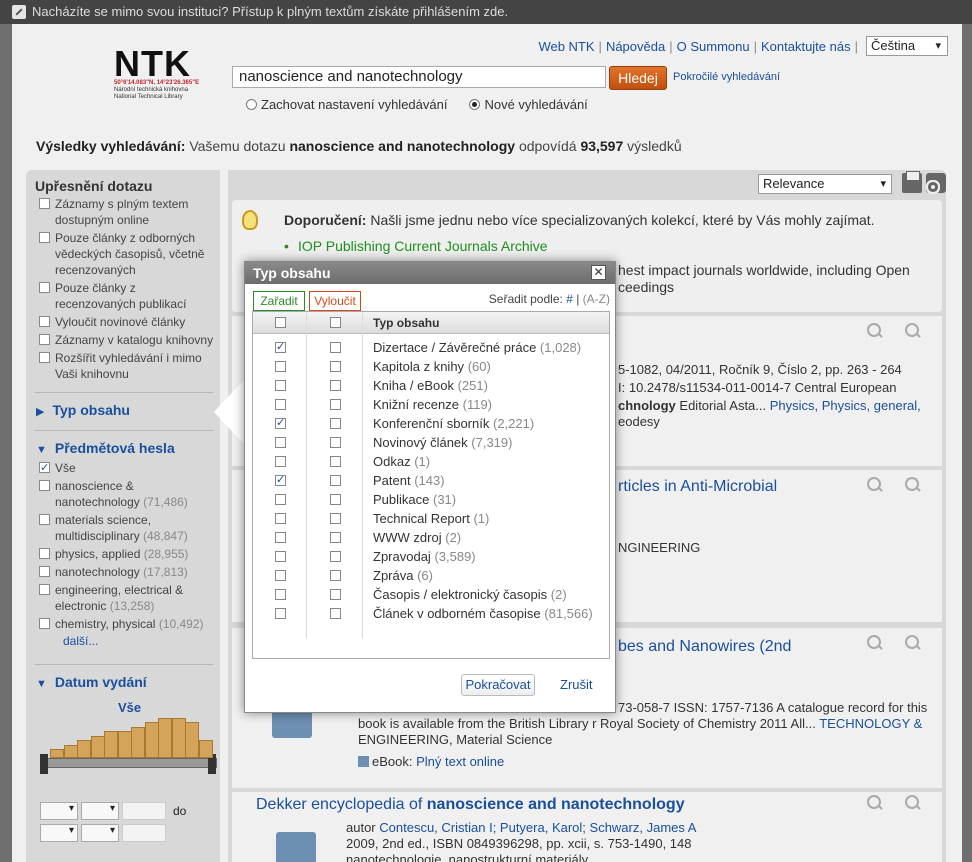 This screenshot has width=972, height=862. I want to click on keep-settings-option: Zachovat nastavení vyhledávání, so click(346, 104).